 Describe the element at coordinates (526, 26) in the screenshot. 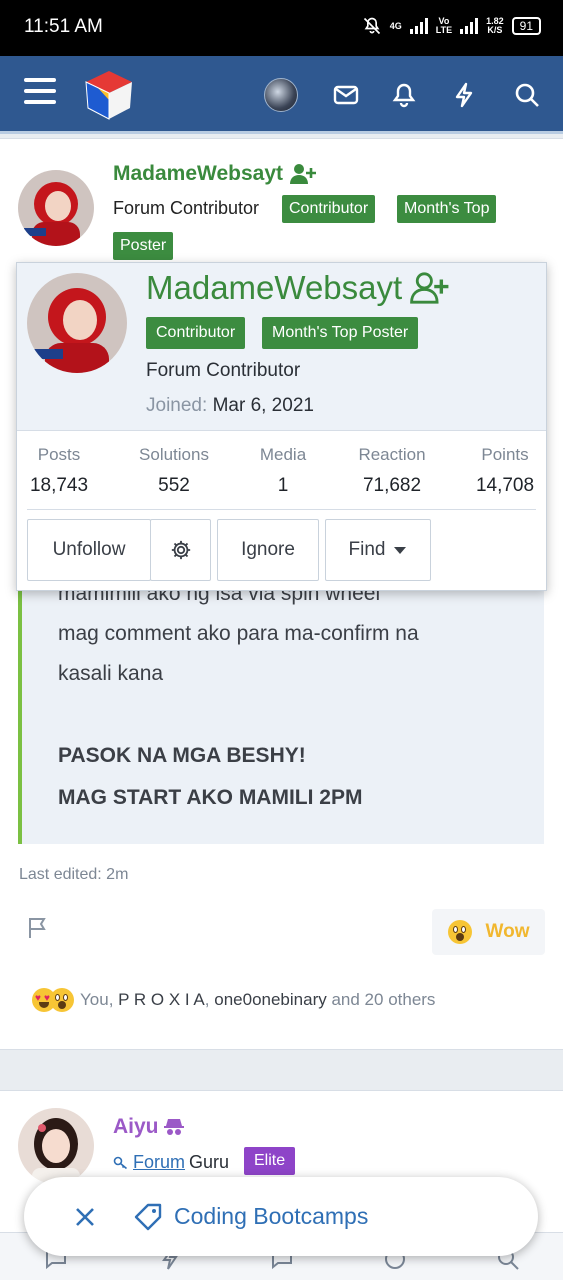

I see `battery-indicator: 91` at that location.